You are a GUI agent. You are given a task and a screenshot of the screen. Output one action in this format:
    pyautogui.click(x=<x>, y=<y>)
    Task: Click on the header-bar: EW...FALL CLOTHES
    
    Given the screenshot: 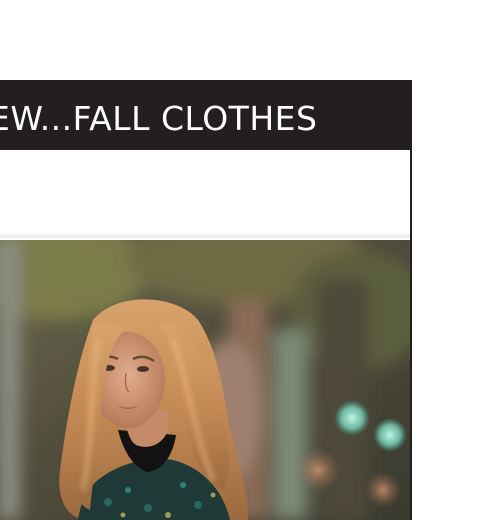 What is the action you would take?
    pyautogui.click(x=206, y=115)
    